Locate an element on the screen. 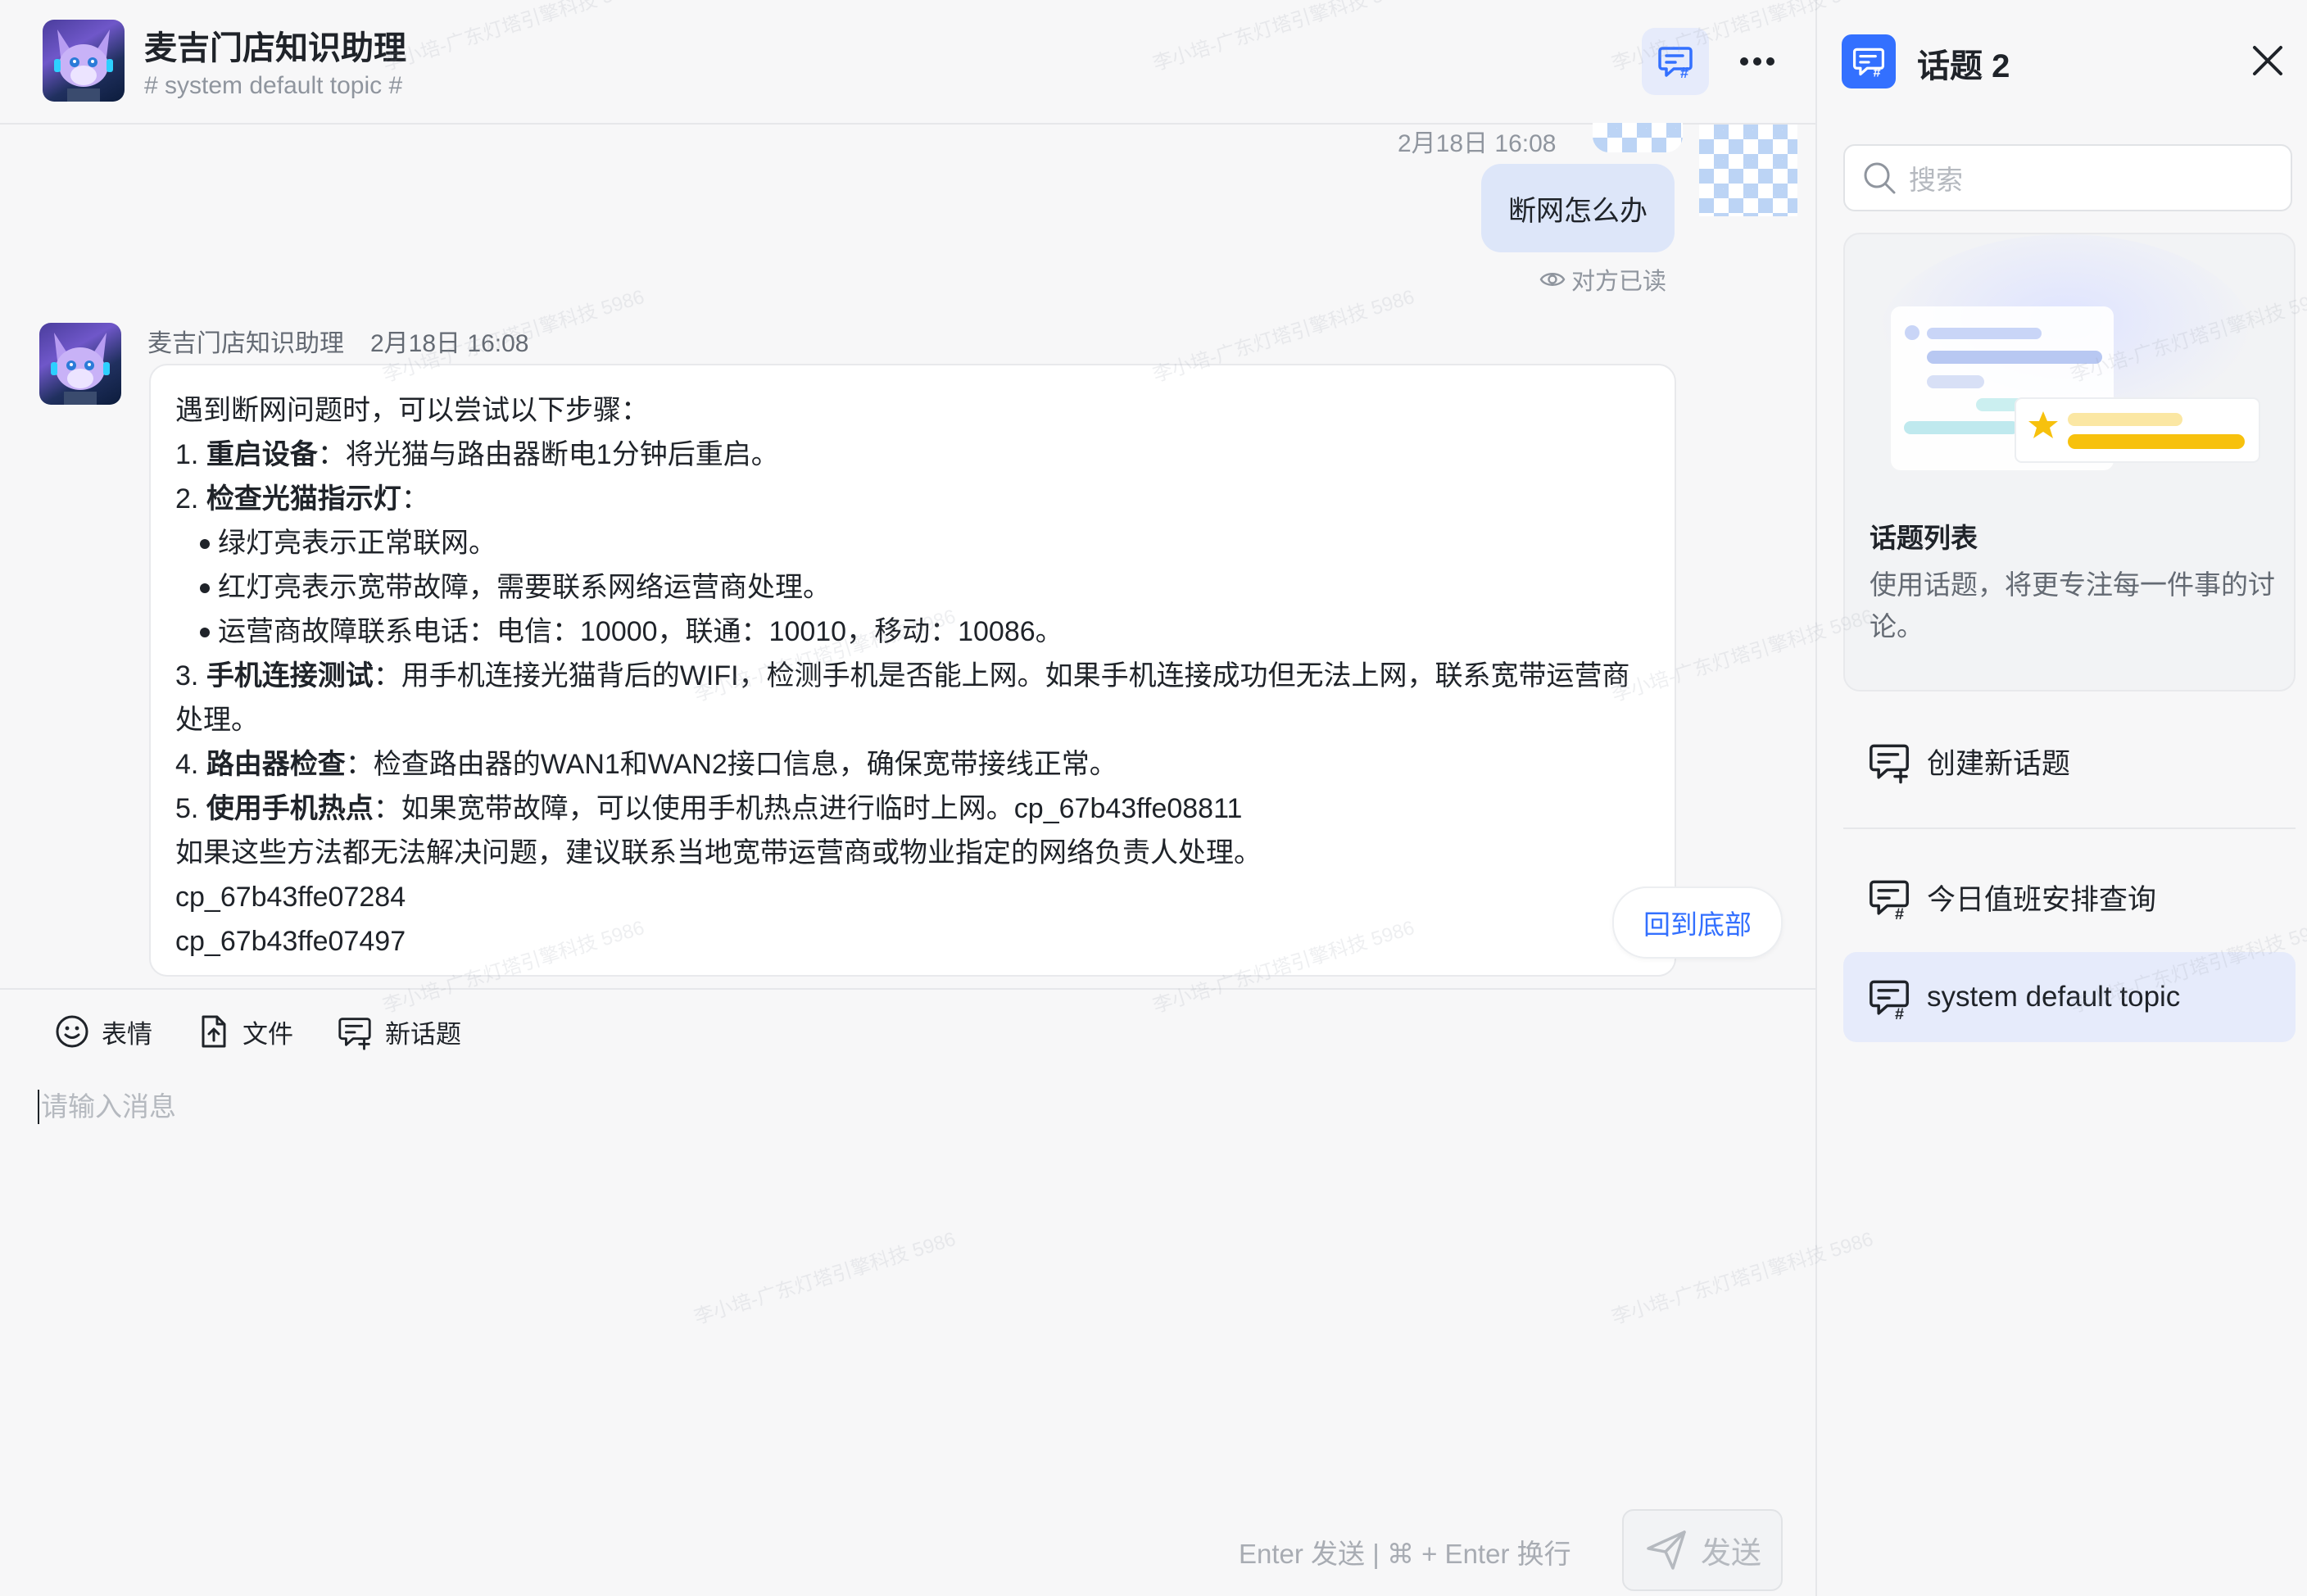 Image resolution: width=2307 pixels, height=1596 pixels. reference-id: cp_67b43ffe07284 is located at coordinates (290, 897).